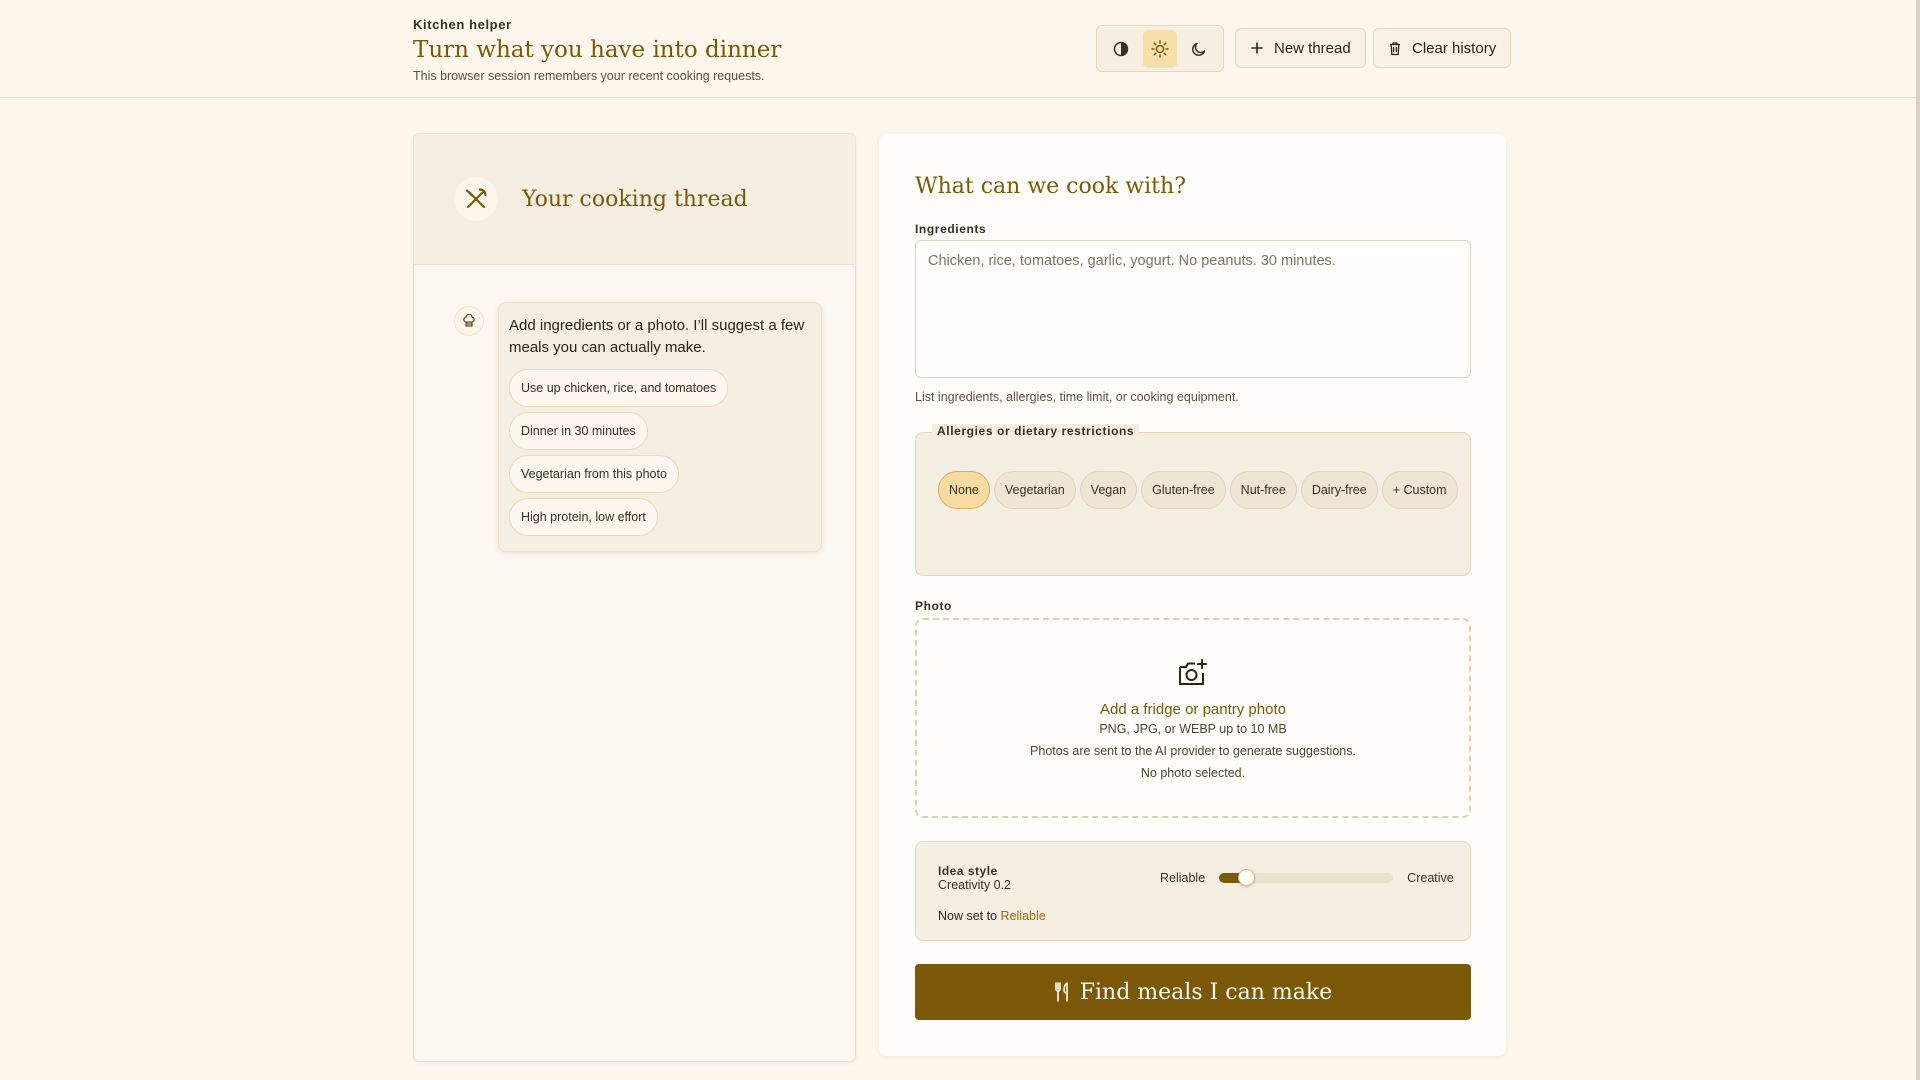  I want to click on clear-history-button: Clear history, so click(1442, 48).